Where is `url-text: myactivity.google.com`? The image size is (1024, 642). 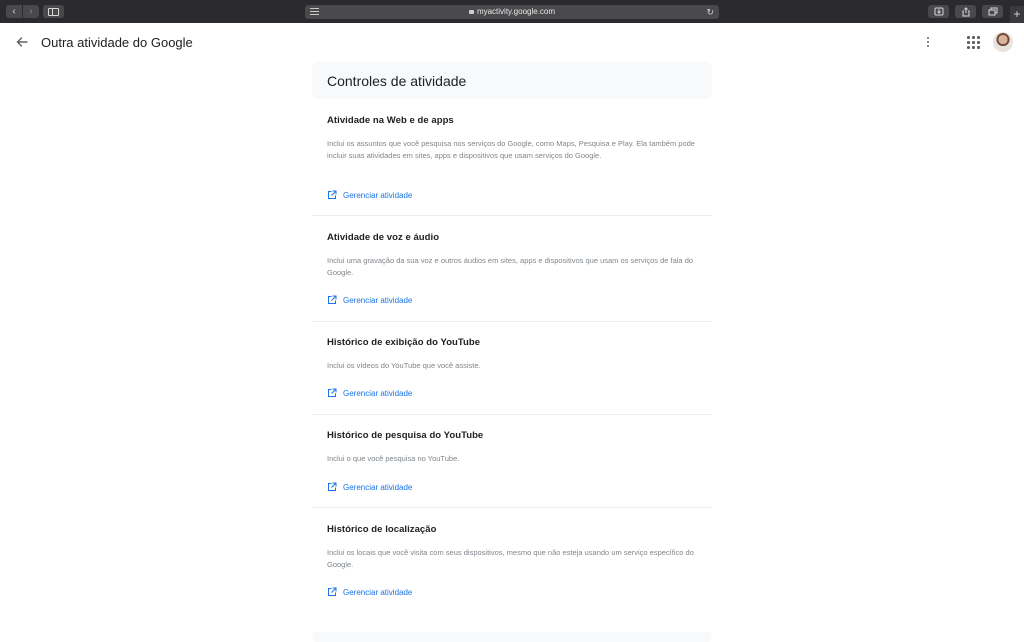
url-text: myactivity.google.com is located at coordinates (516, 11).